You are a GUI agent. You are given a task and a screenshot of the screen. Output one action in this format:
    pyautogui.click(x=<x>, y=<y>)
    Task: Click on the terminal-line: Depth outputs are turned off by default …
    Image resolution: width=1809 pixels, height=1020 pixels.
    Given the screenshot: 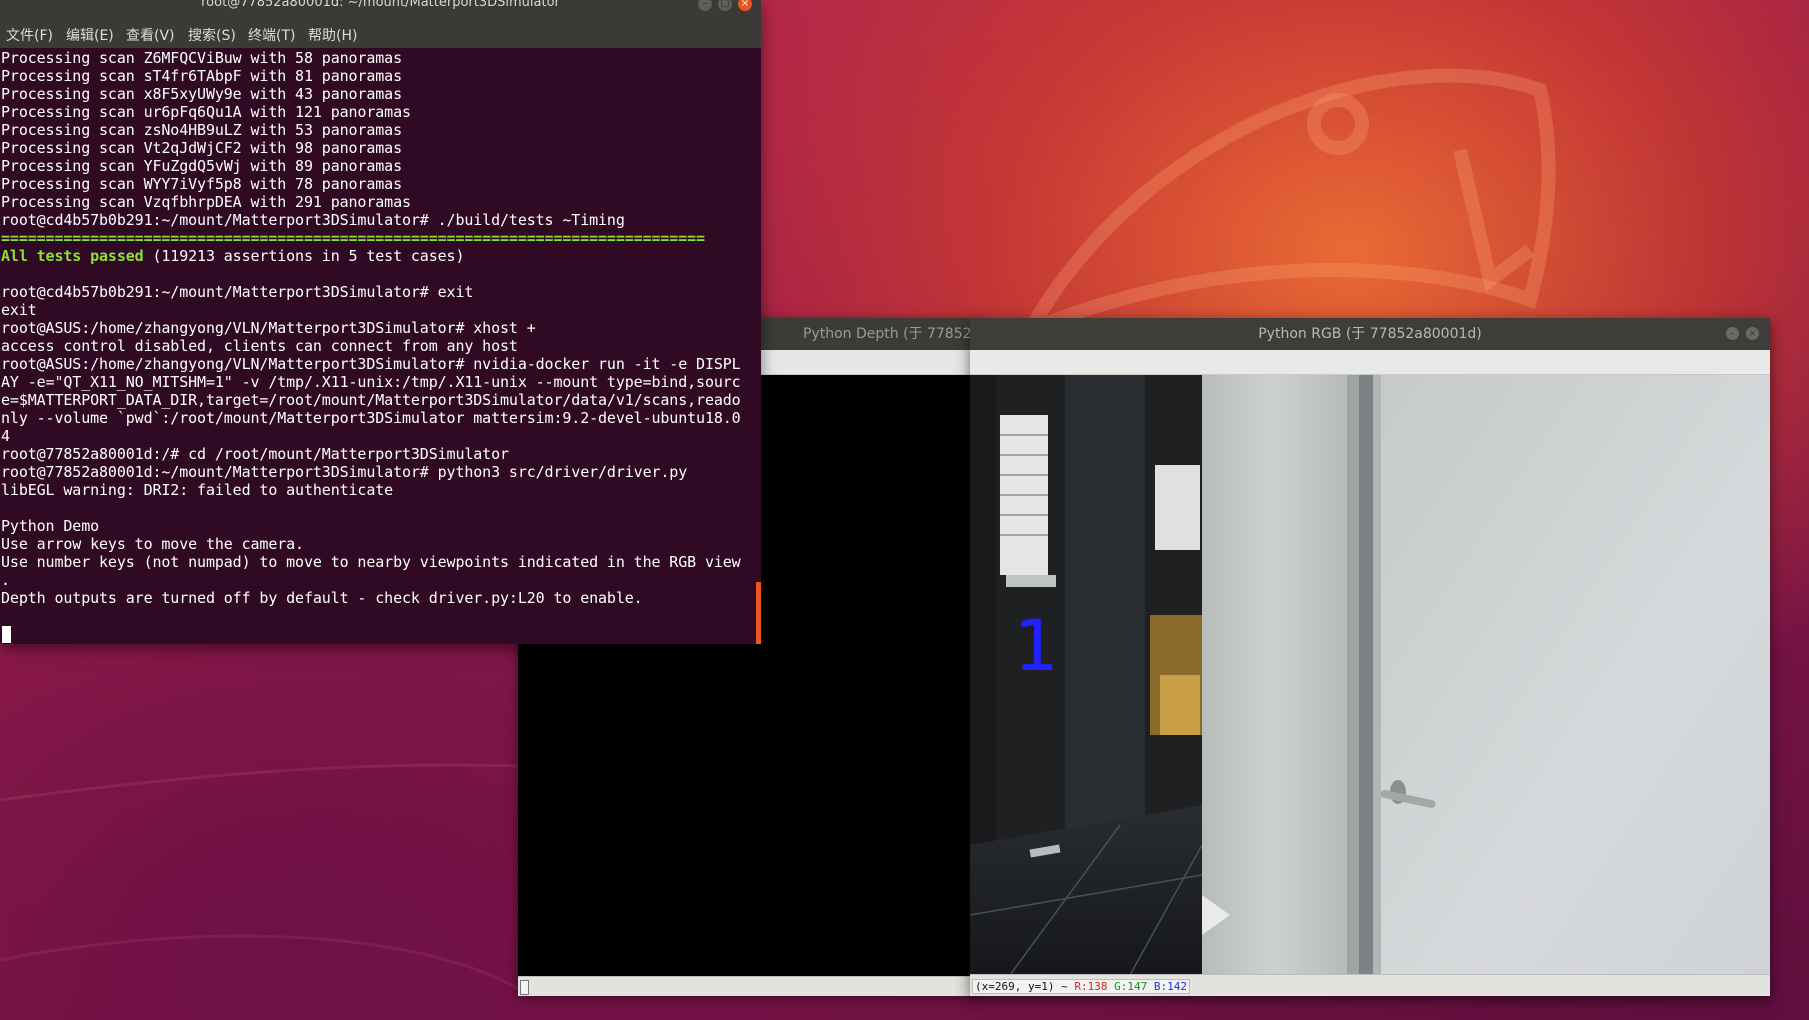 What is the action you would take?
    pyautogui.click(x=322, y=598)
    